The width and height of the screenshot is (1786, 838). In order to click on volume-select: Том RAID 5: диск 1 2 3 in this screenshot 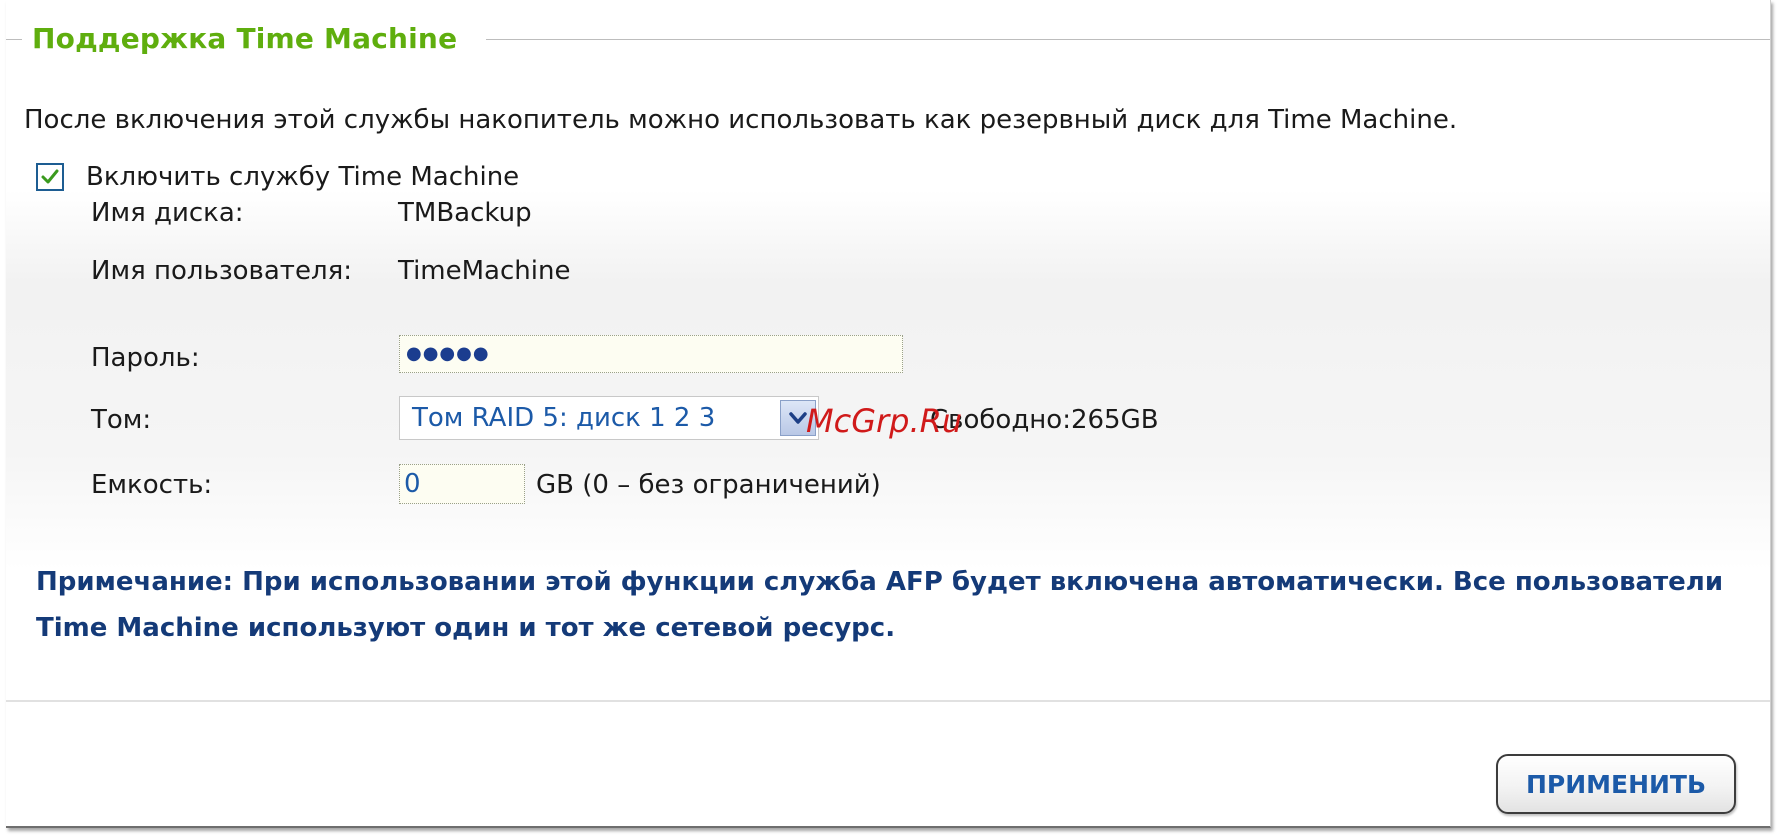, I will do `click(609, 418)`.